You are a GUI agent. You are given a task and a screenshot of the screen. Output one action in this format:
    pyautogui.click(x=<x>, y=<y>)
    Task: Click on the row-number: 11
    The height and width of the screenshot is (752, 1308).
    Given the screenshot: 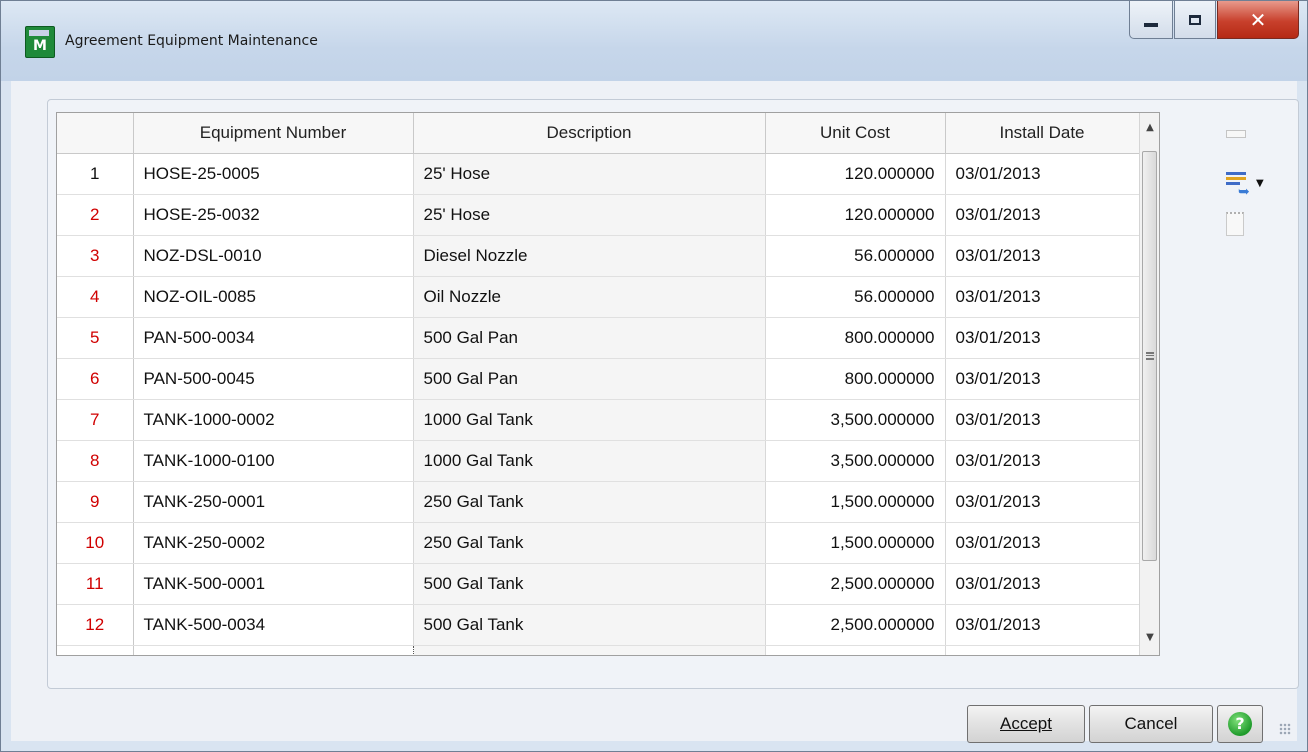 What is the action you would take?
    pyautogui.click(x=95, y=584)
    